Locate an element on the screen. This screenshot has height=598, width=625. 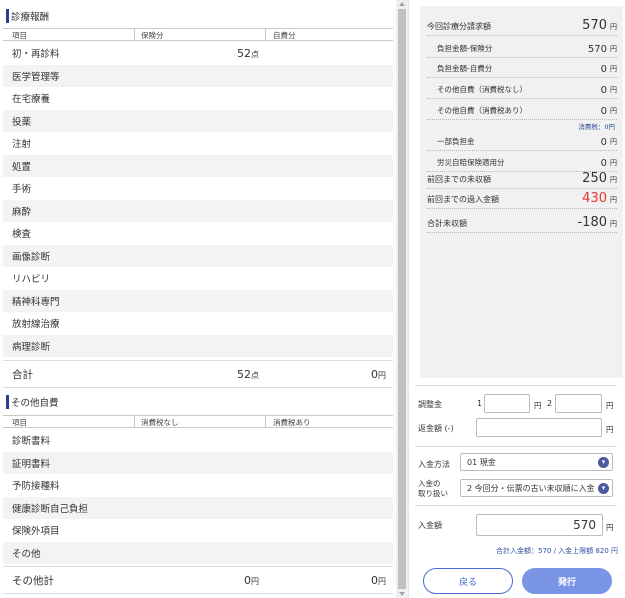
summary-row: 前回までの未収額 250 円 is located at coordinates (522, 179).